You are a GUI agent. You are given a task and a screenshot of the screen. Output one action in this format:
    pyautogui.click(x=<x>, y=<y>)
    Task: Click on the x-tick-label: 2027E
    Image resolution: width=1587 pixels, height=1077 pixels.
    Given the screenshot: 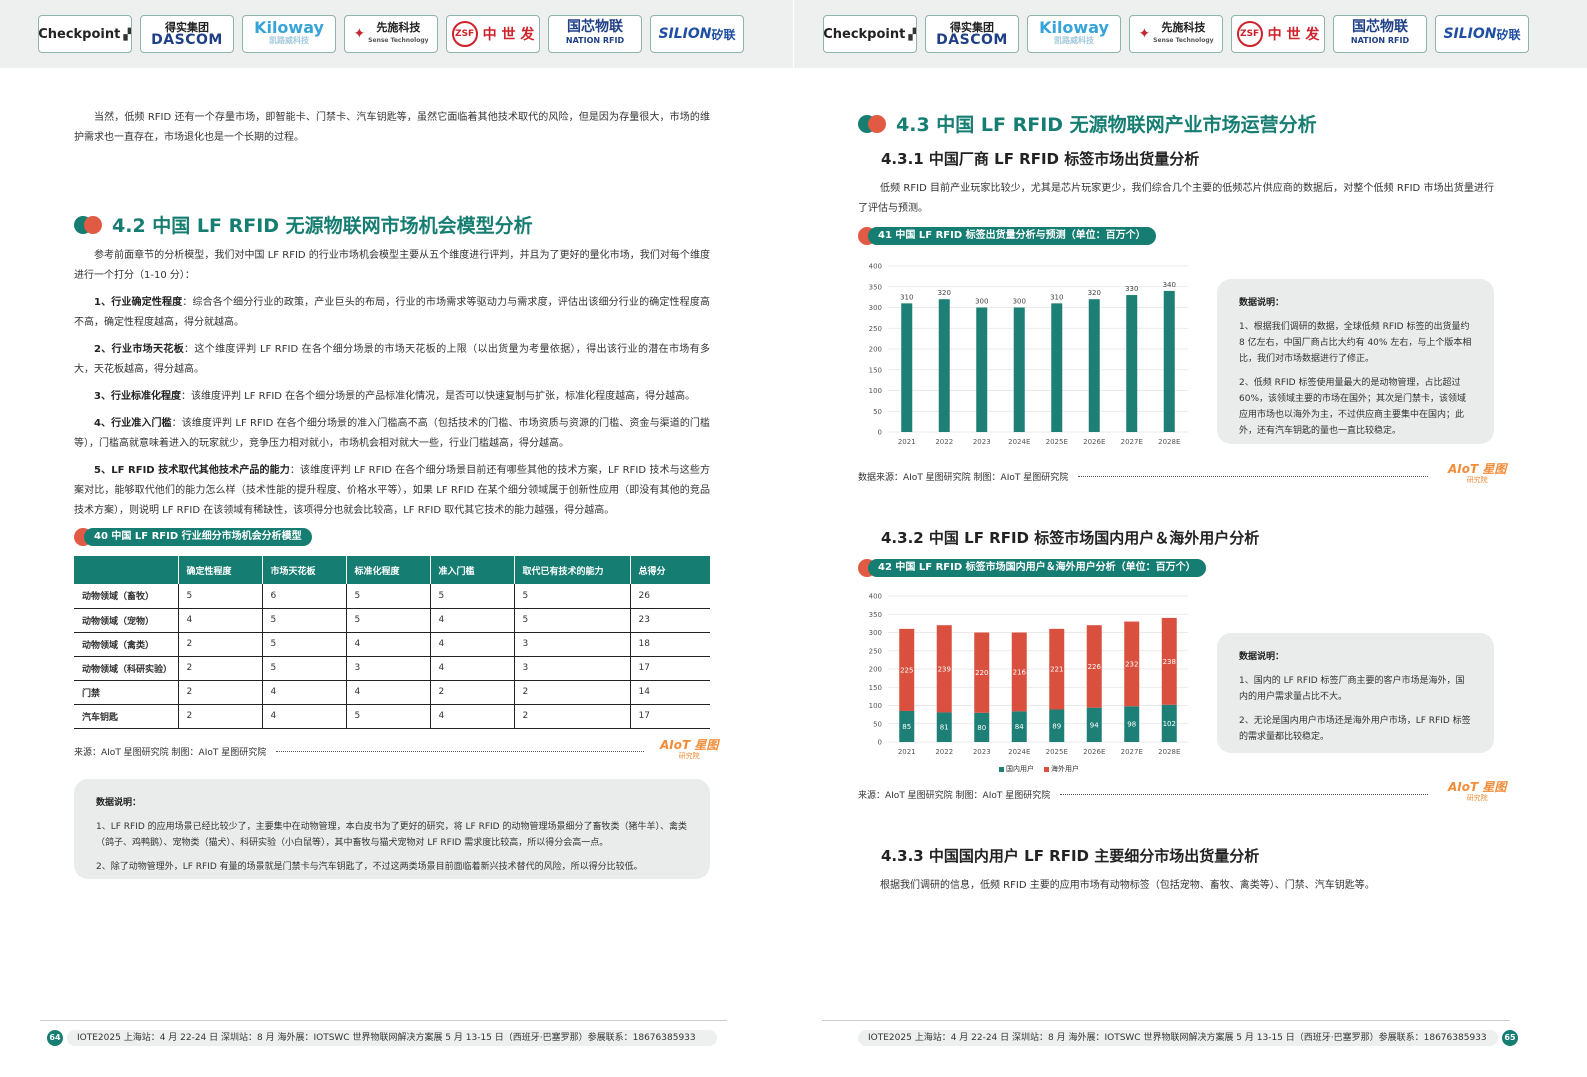 What is the action you would take?
    pyautogui.click(x=1132, y=752)
    